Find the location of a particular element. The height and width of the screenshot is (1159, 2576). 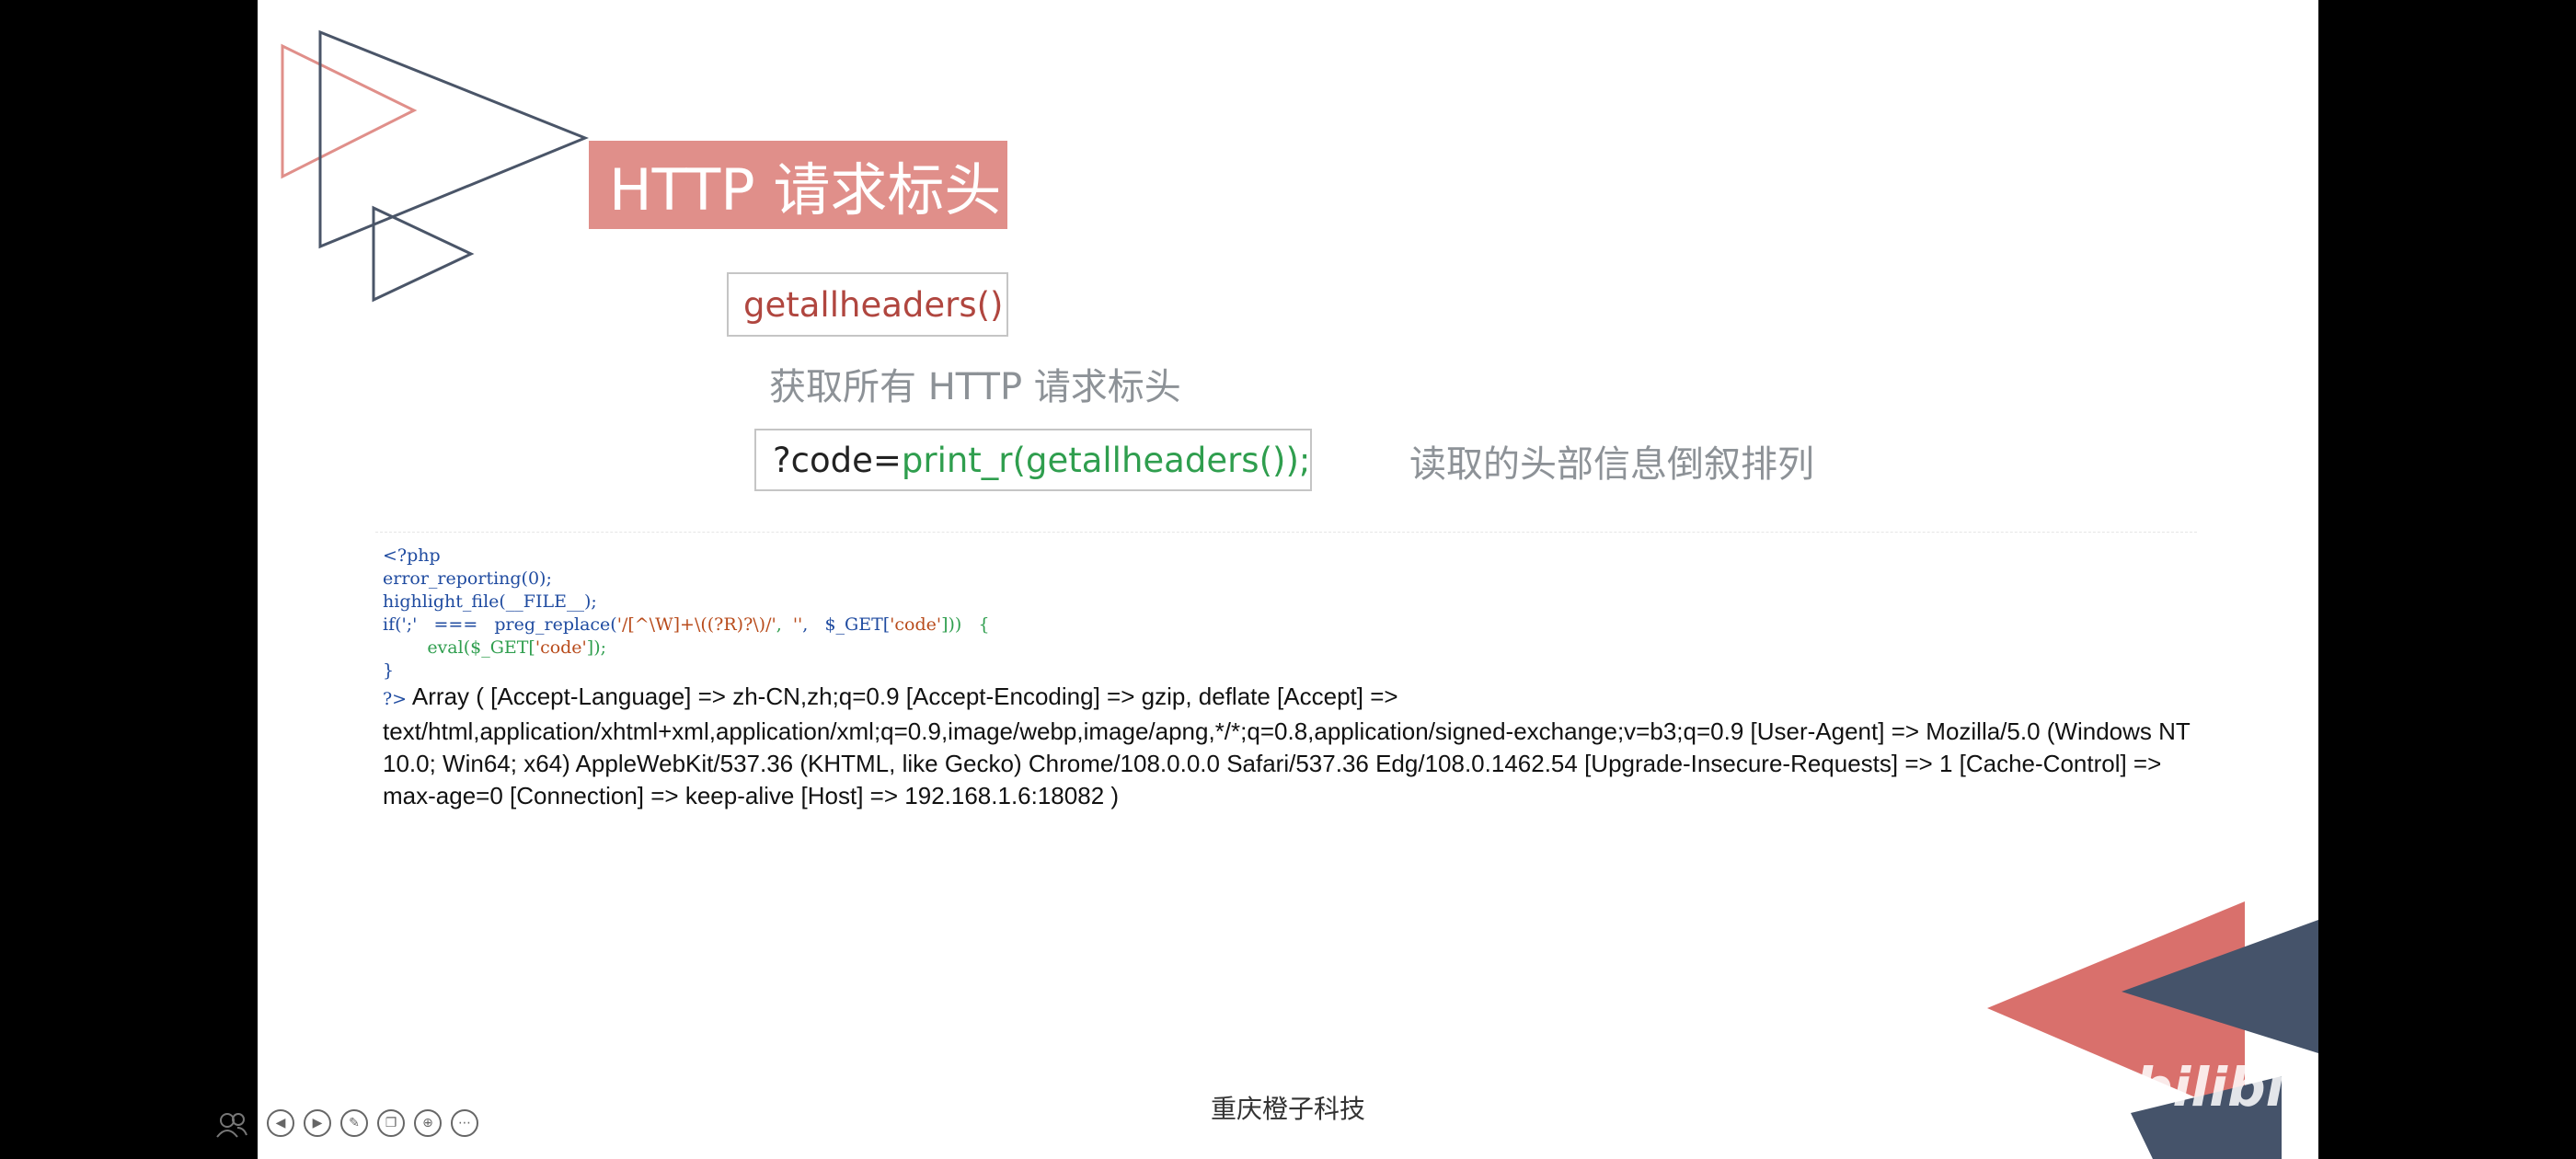

code-example-box: ?code= print_r(getallheaders()); is located at coordinates (1033, 460).